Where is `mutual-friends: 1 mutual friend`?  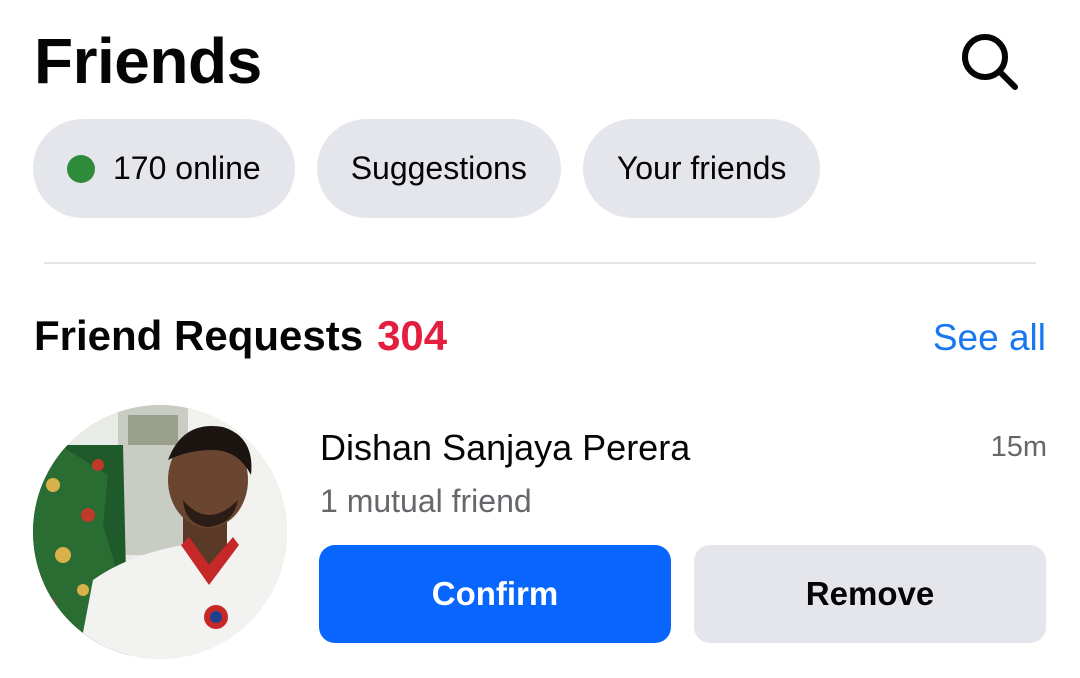 mutual-friends: 1 mutual friend is located at coordinates (426, 501).